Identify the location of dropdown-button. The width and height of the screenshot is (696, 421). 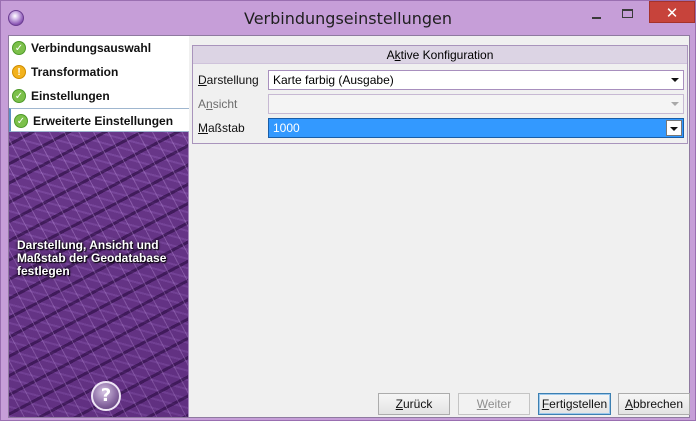
(674, 128).